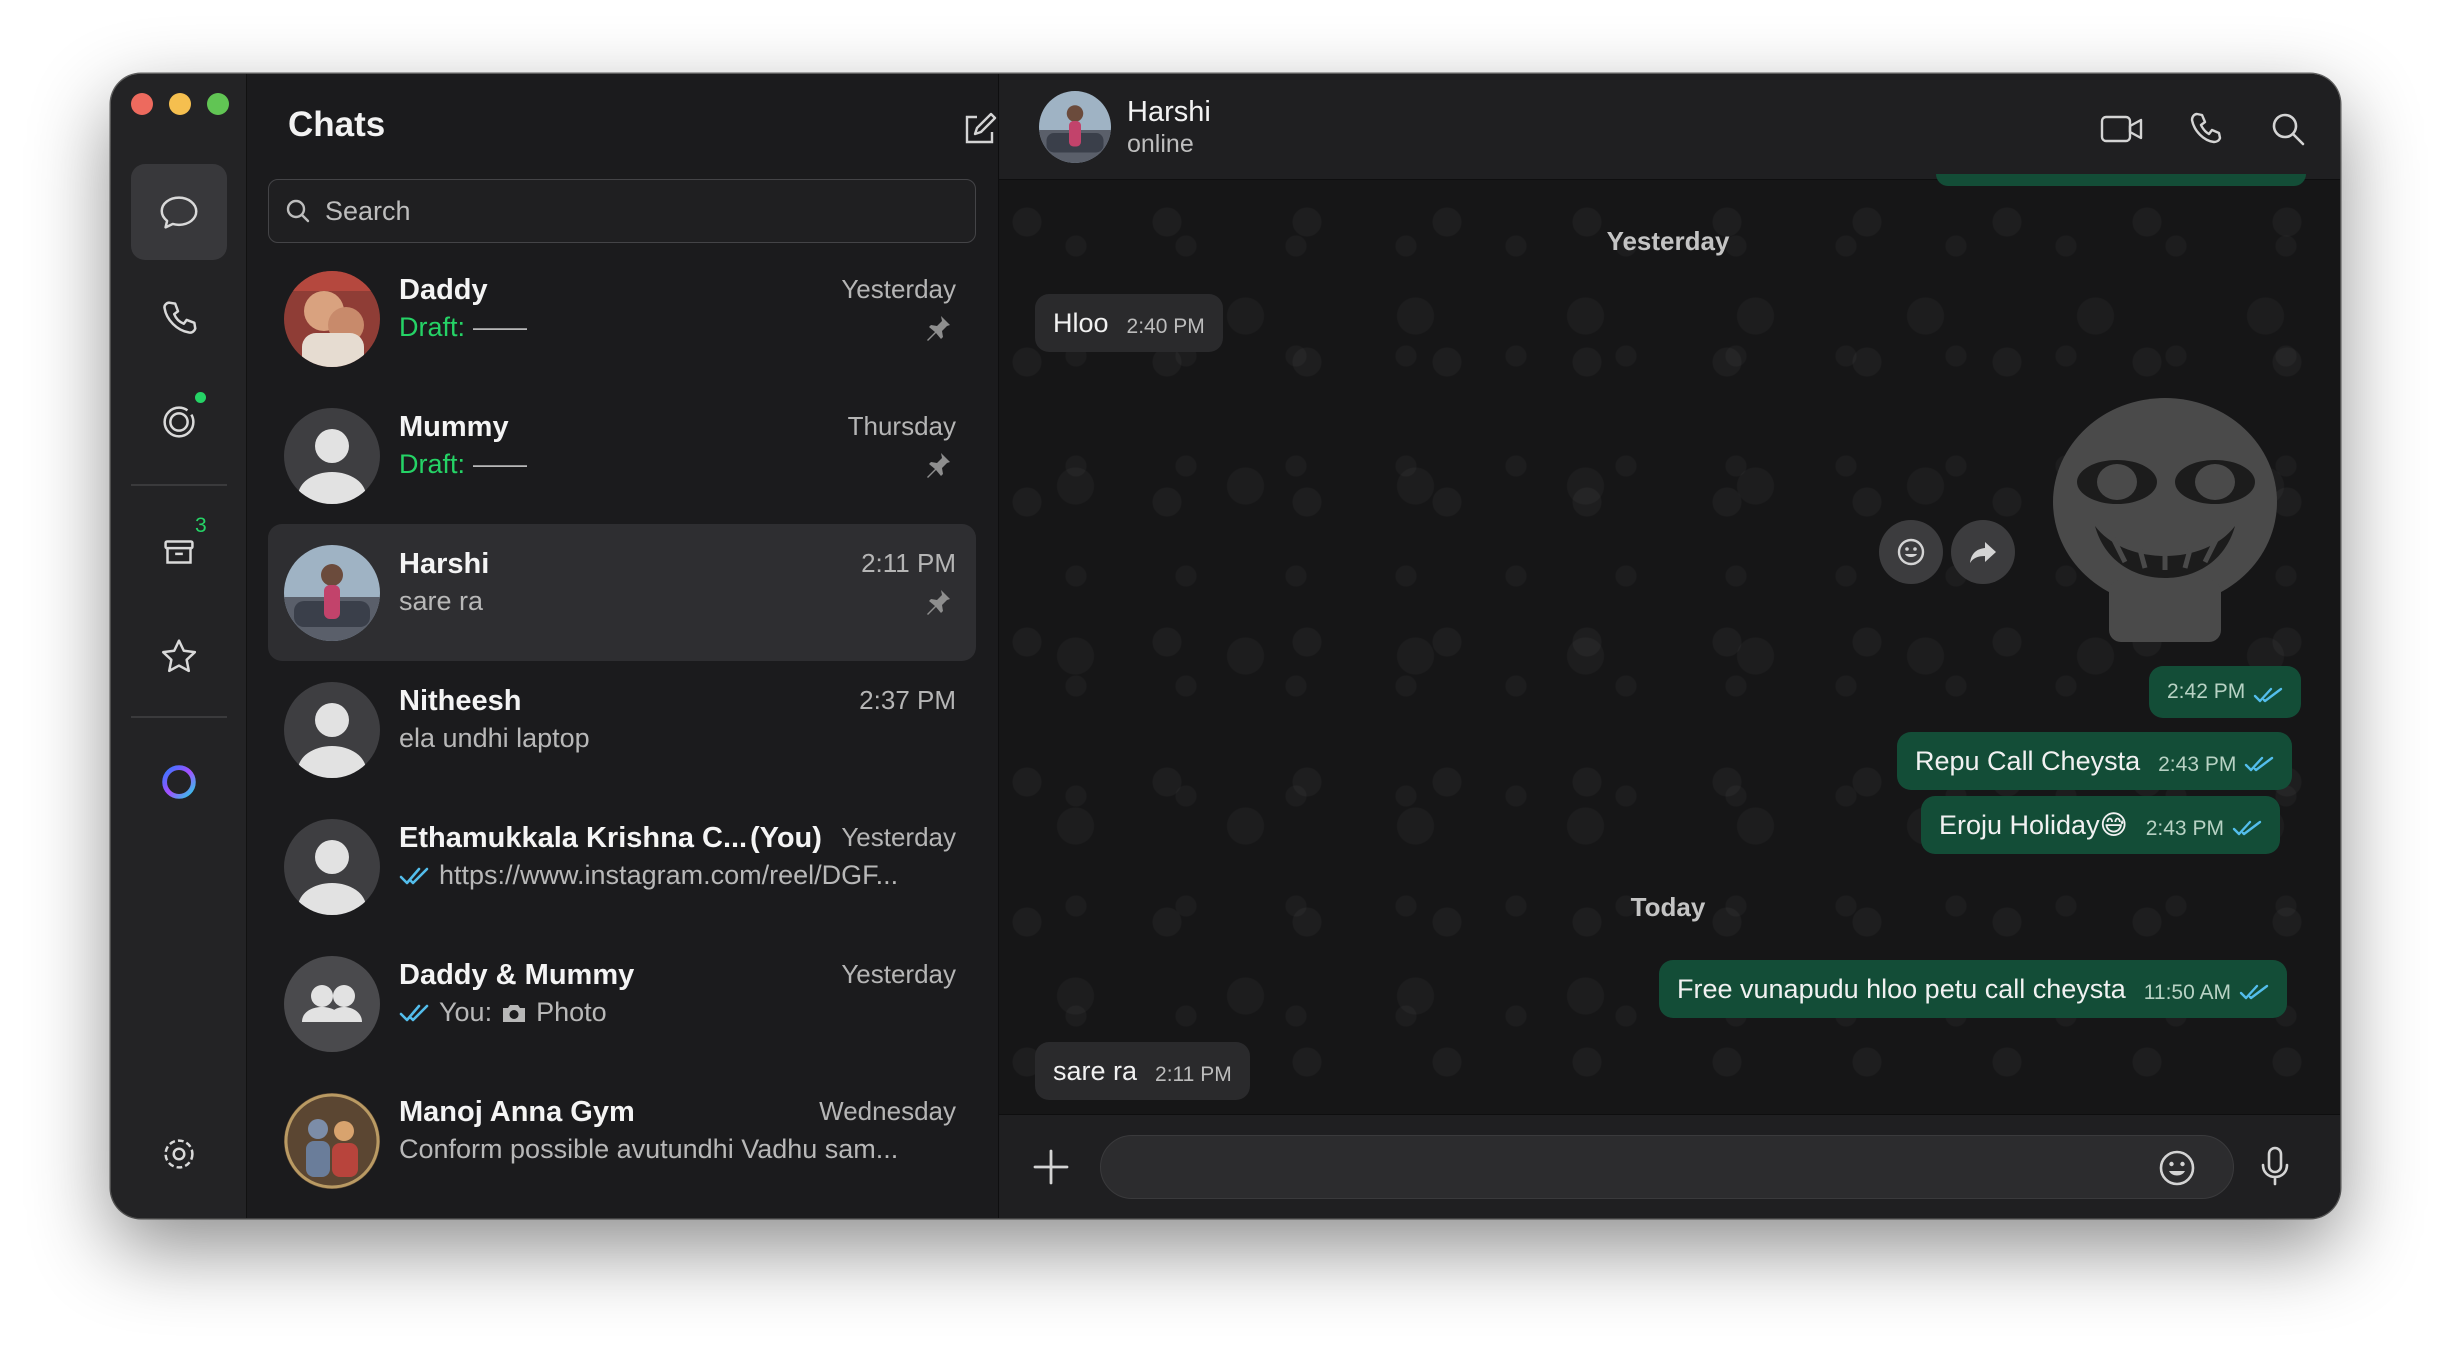 The height and width of the screenshot is (1366, 2450). I want to click on chats-icon, so click(179, 212).